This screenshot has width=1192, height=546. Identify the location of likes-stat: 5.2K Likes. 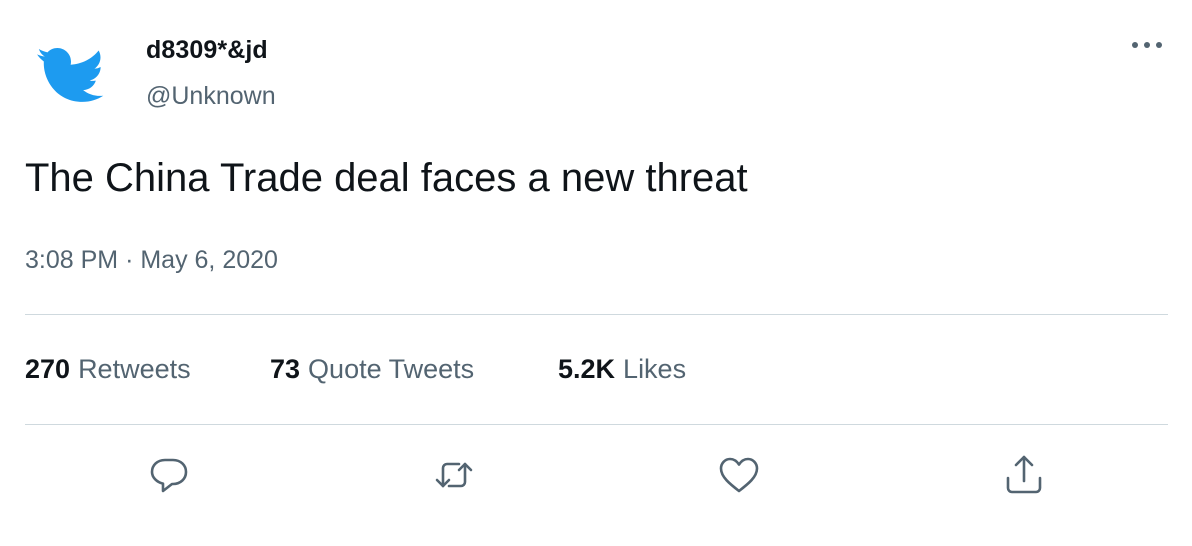
(622, 369).